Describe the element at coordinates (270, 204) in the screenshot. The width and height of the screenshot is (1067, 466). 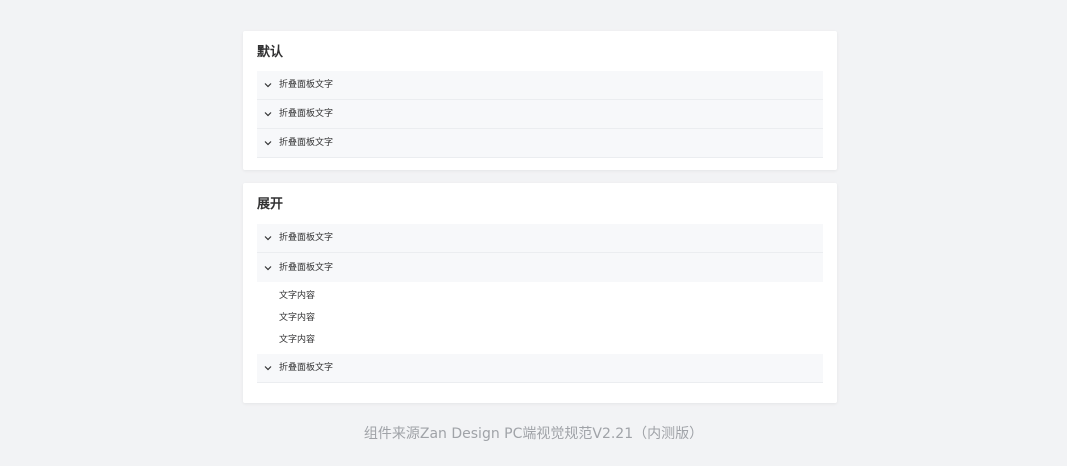
I see `section-title: 展开` at that location.